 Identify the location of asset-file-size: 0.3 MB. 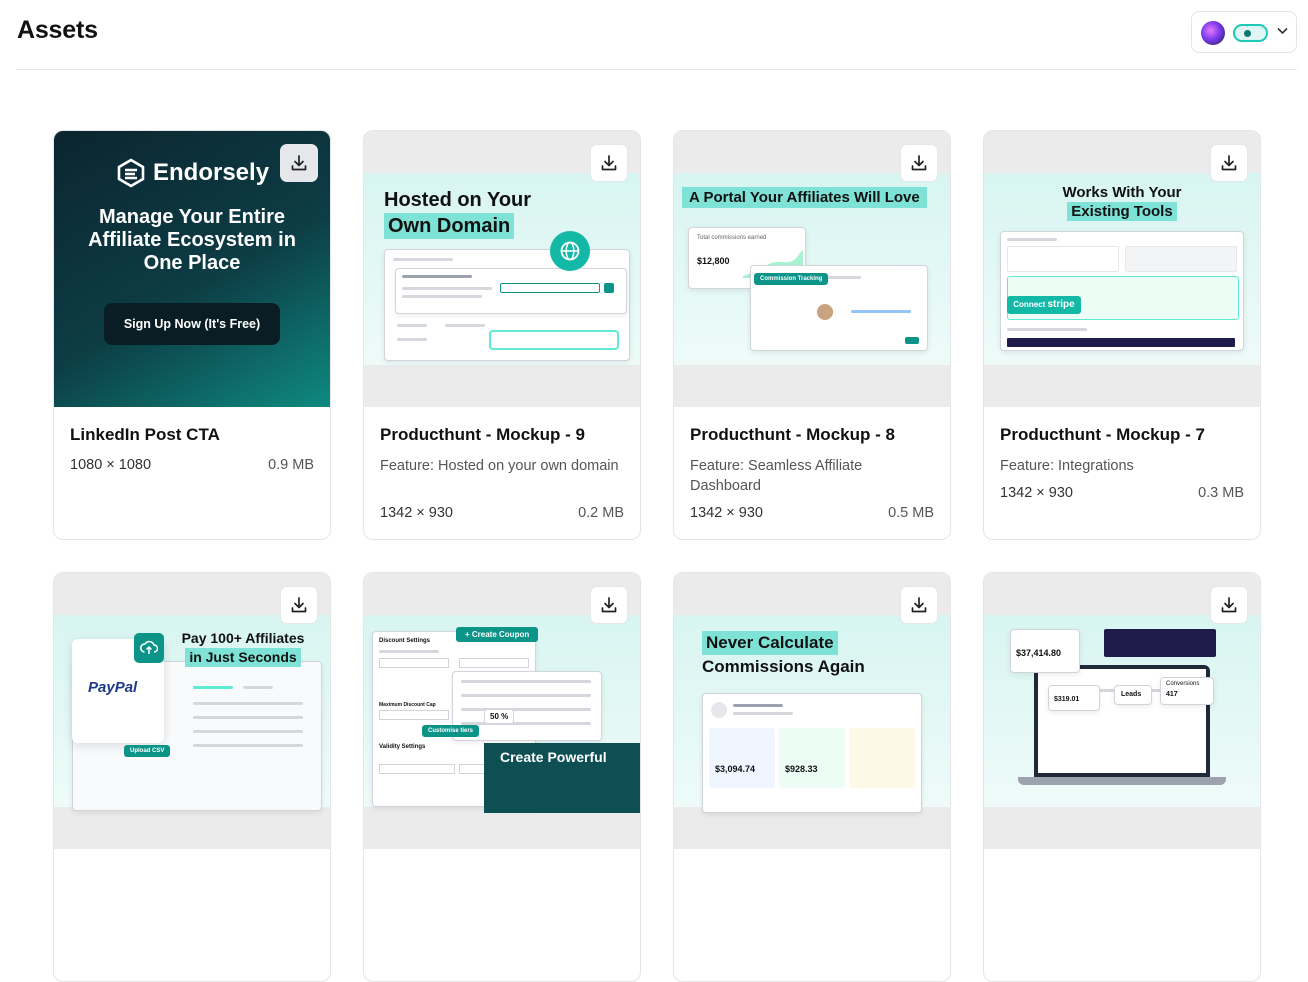
(1221, 493).